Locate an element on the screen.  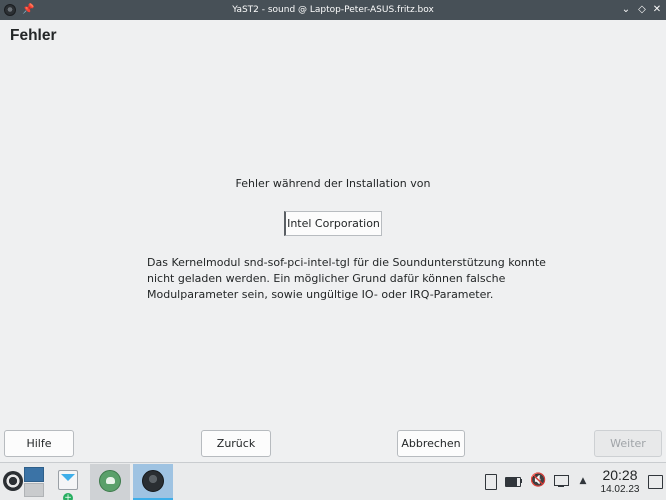
show-desktop-icon is located at coordinates (655, 481).